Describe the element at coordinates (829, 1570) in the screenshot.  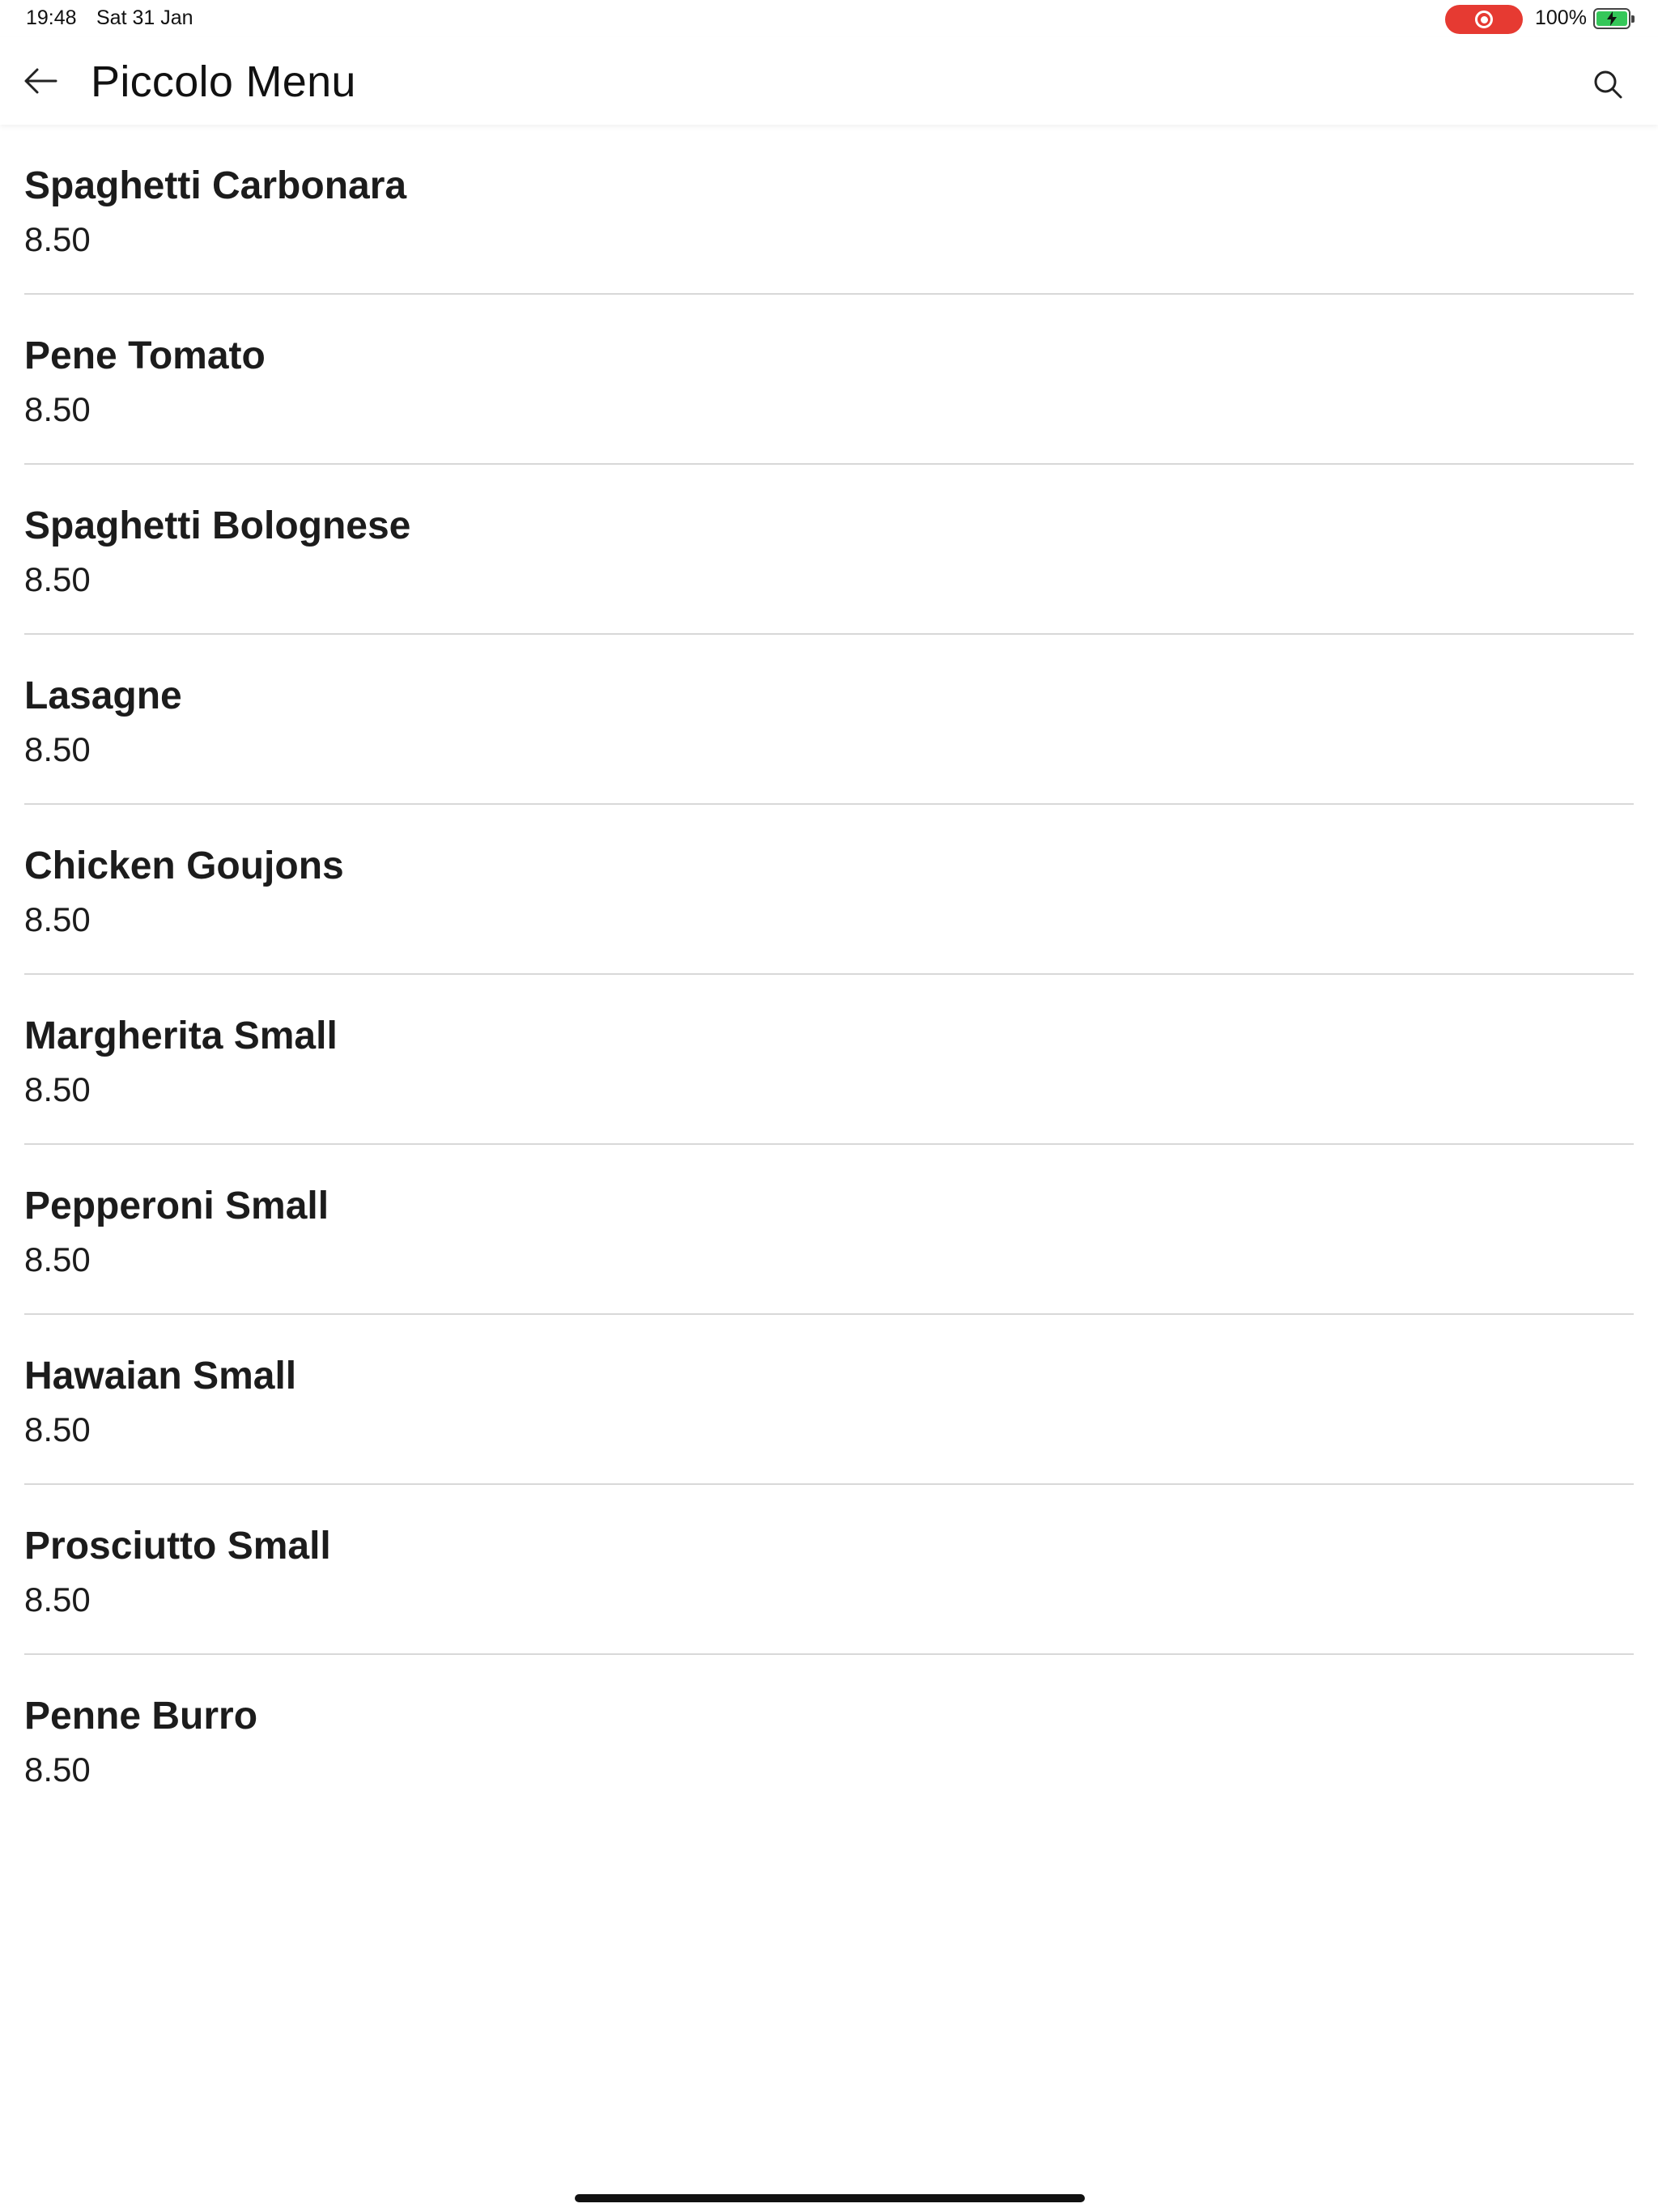
I see `list-item: Prosciutto Small 8.50` at that location.